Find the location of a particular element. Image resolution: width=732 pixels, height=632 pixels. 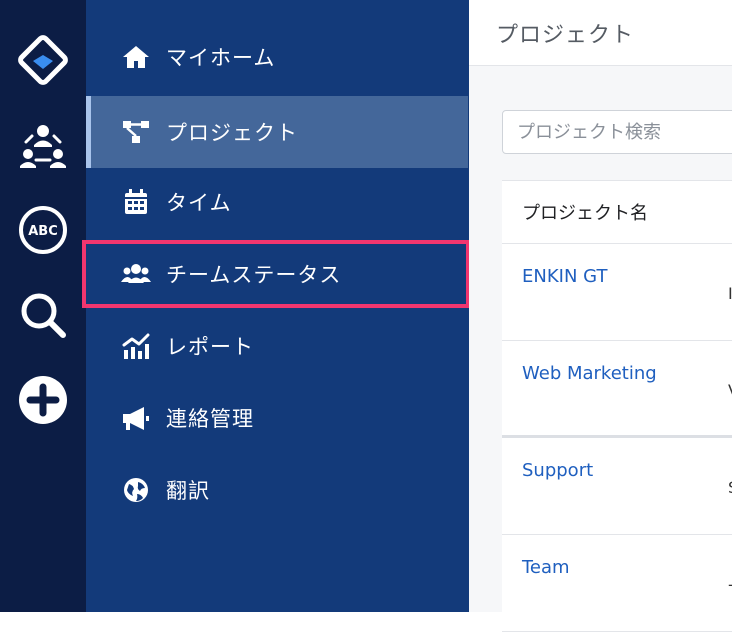

table-row: Team - is located at coordinates (617, 583).